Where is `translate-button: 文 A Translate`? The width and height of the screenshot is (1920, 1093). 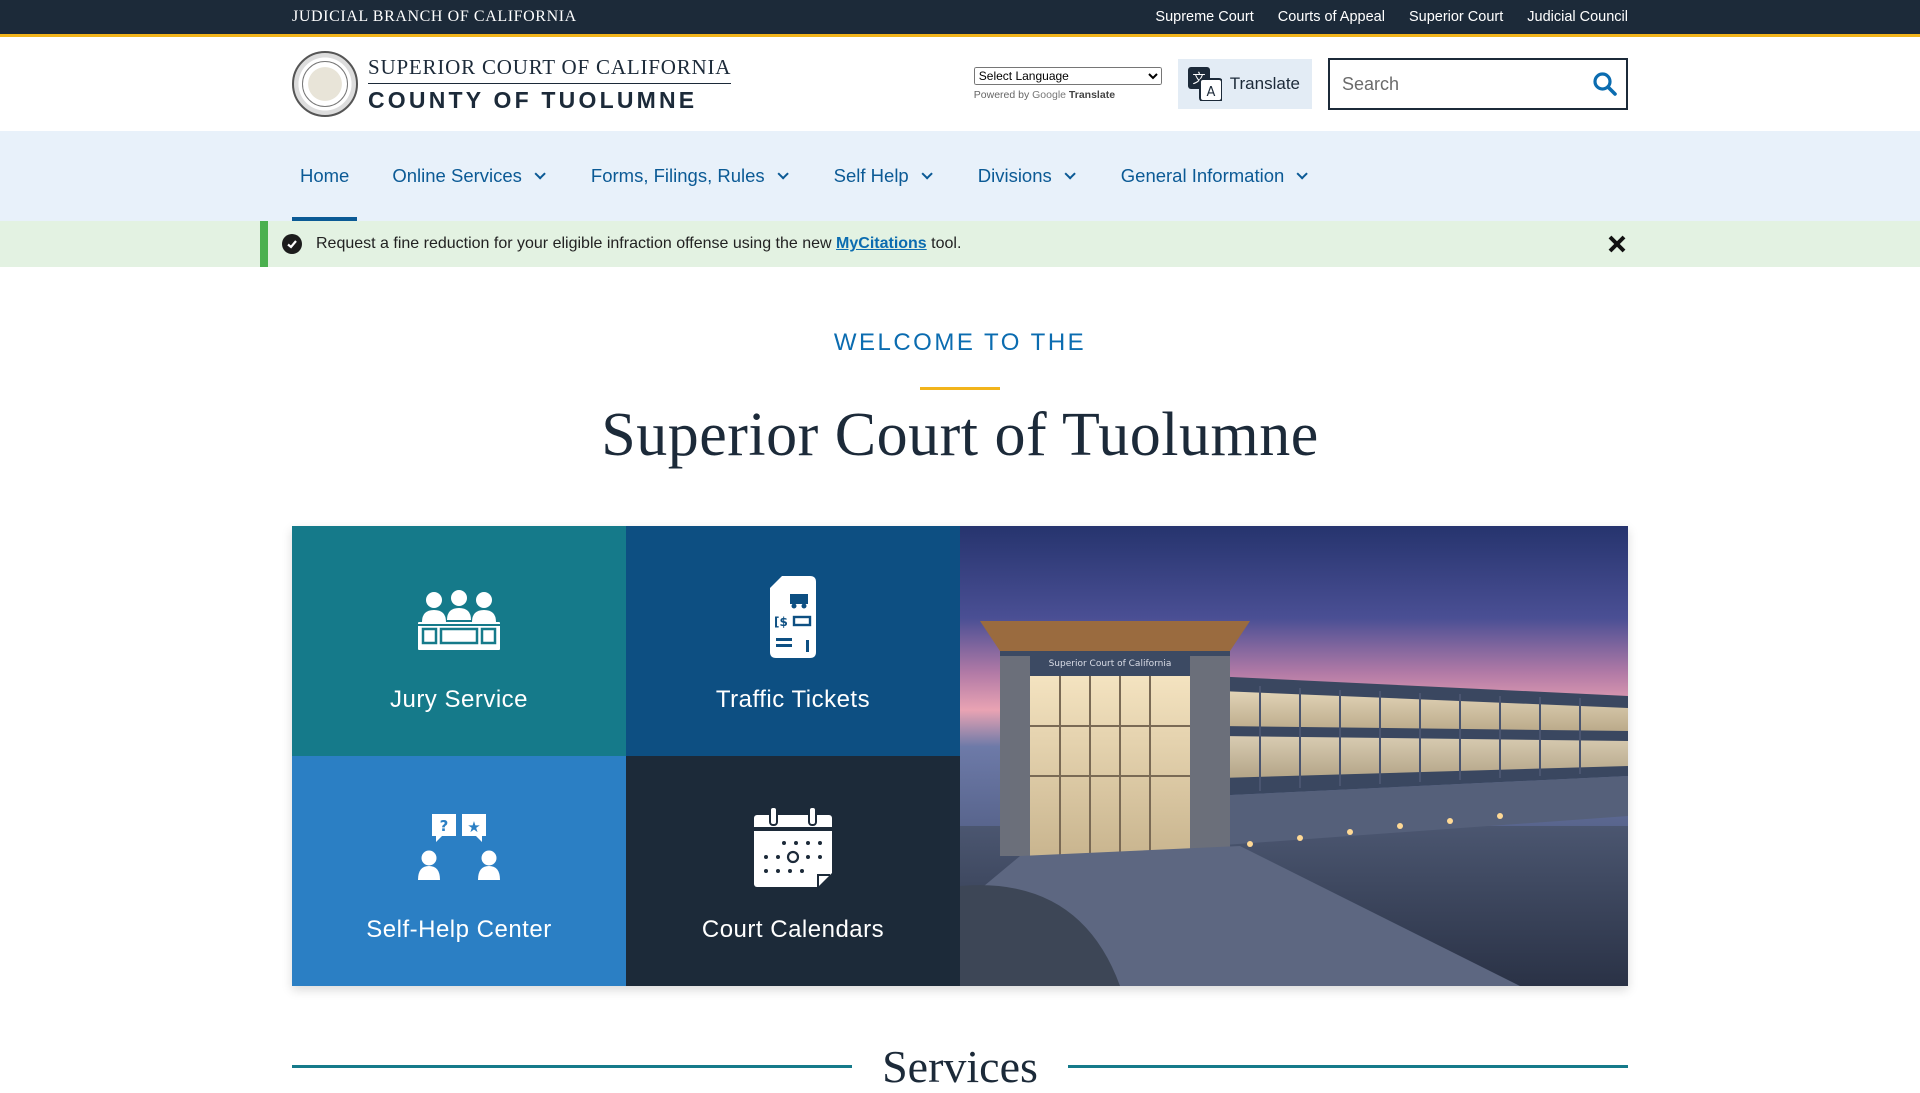
translate-button: 文 A Translate is located at coordinates (1244, 84).